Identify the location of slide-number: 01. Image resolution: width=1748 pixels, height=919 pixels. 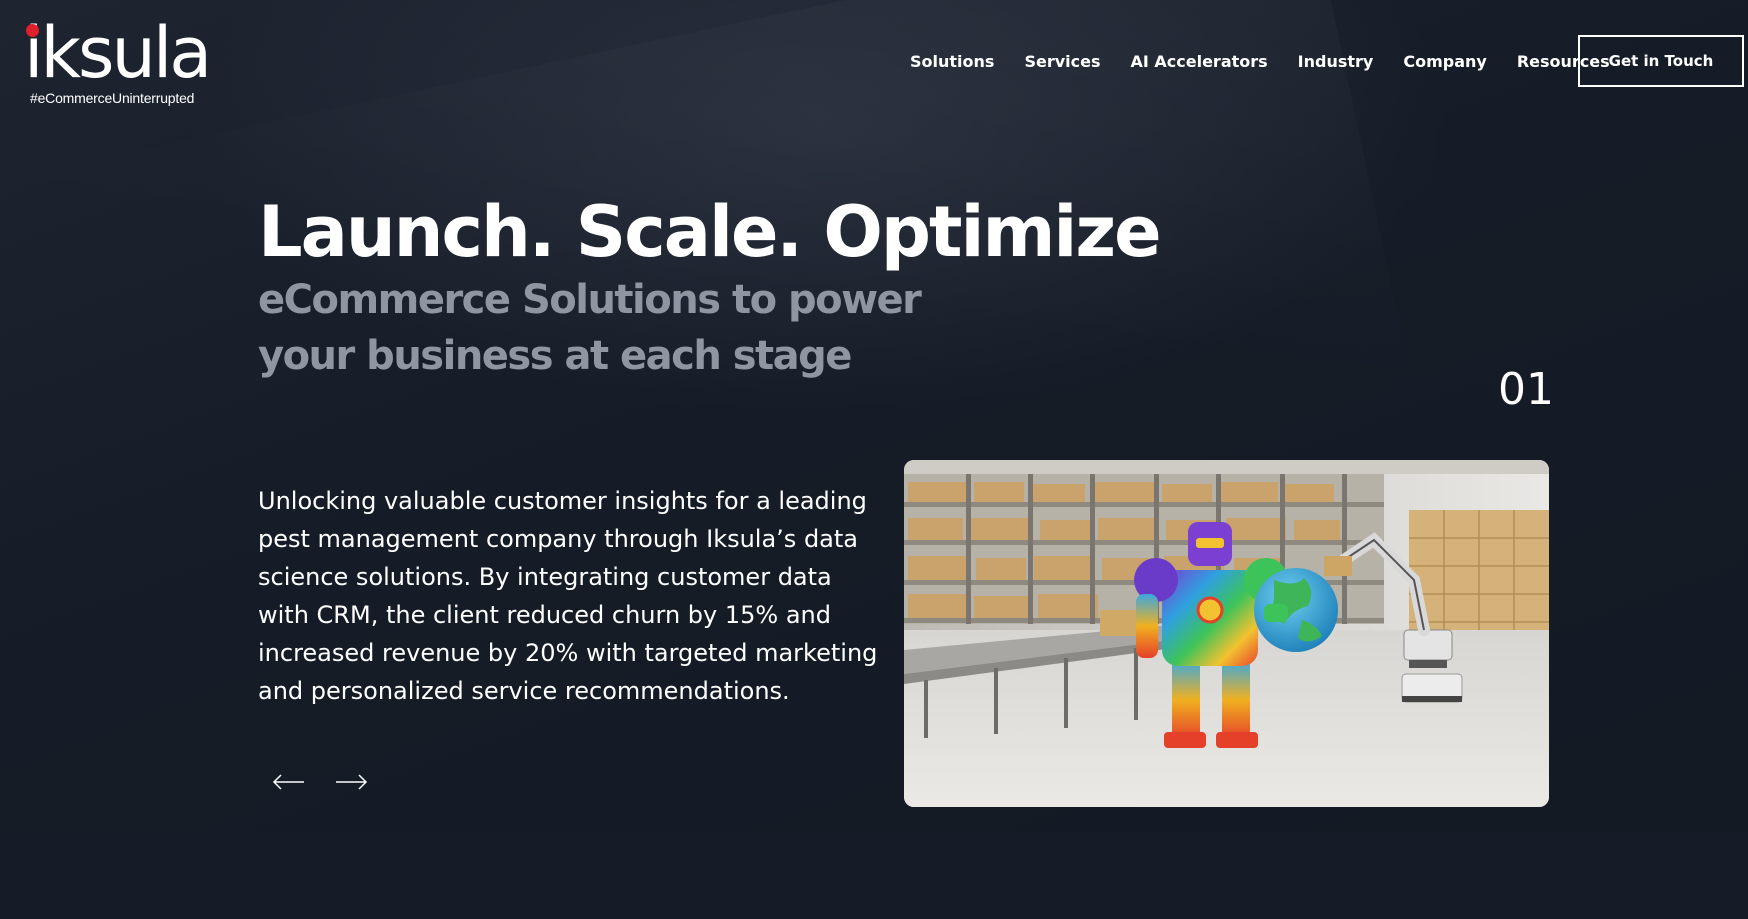
(1526, 389).